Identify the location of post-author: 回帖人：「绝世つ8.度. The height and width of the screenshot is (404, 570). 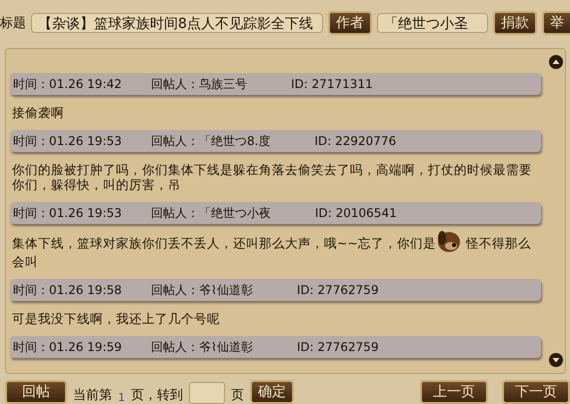
(210, 141).